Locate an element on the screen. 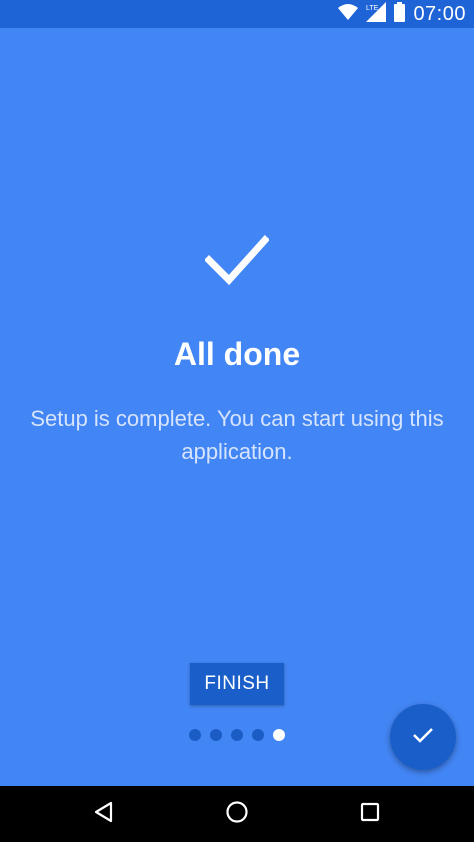 The height and width of the screenshot is (842, 474). done-fab-button is located at coordinates (423, 737).